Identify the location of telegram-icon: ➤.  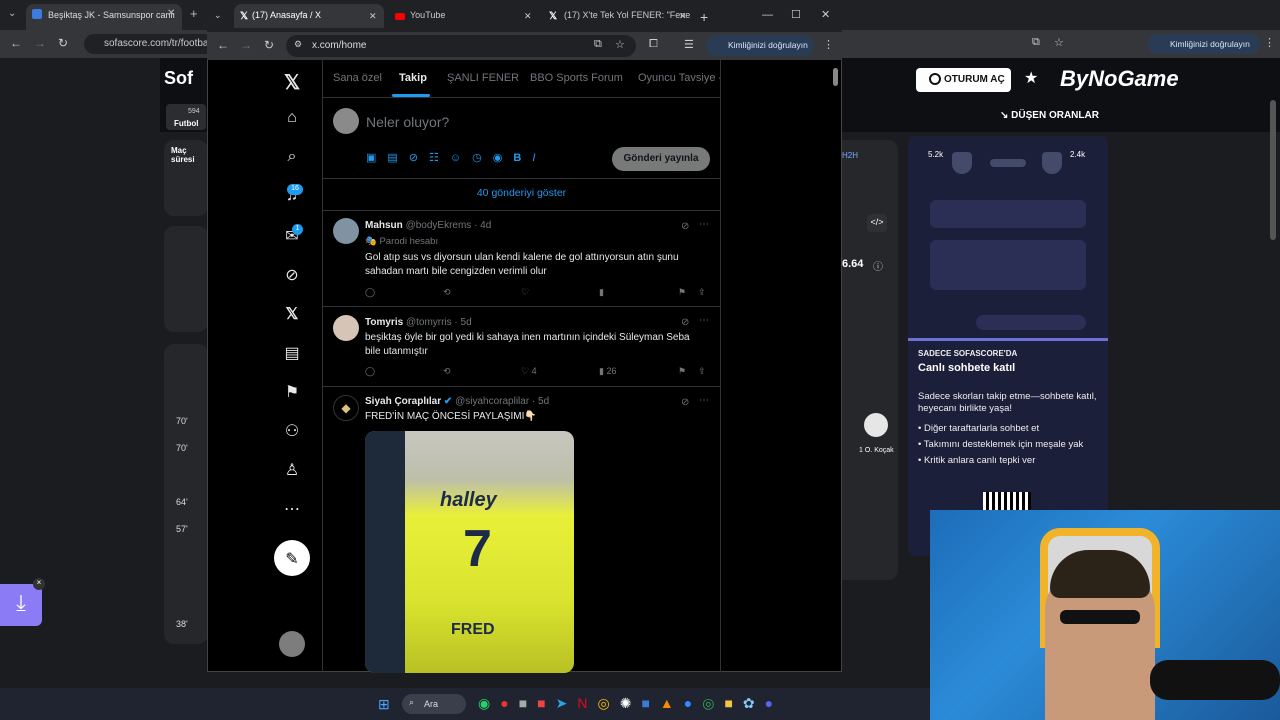
(567, 703).